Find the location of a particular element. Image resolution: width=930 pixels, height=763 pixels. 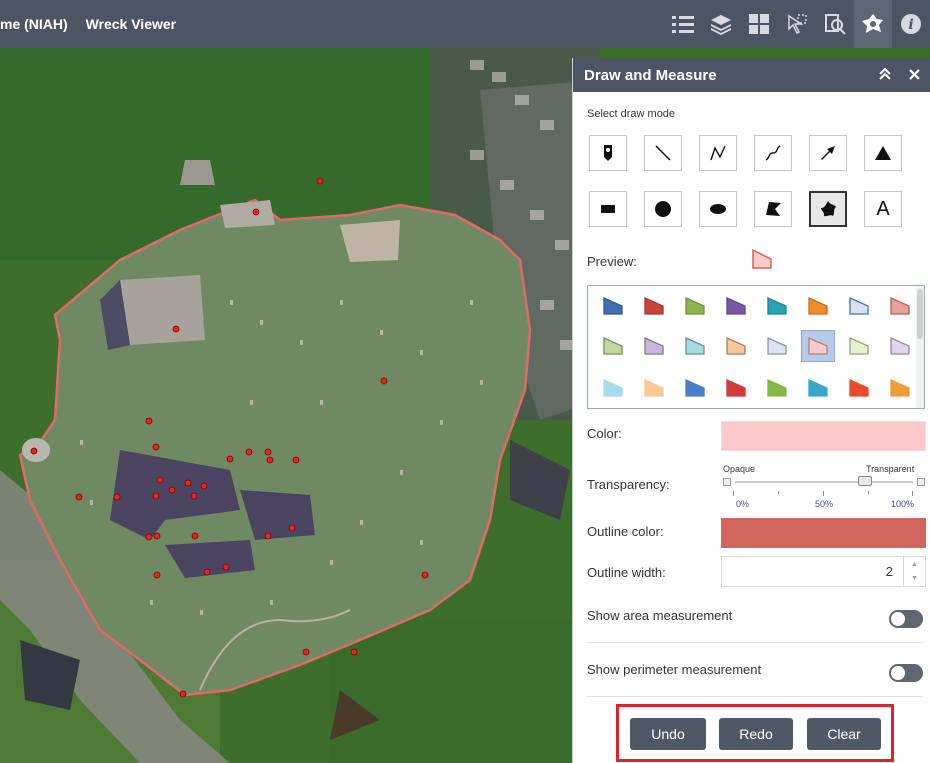

query-icon is located at coordinates (835, 24).